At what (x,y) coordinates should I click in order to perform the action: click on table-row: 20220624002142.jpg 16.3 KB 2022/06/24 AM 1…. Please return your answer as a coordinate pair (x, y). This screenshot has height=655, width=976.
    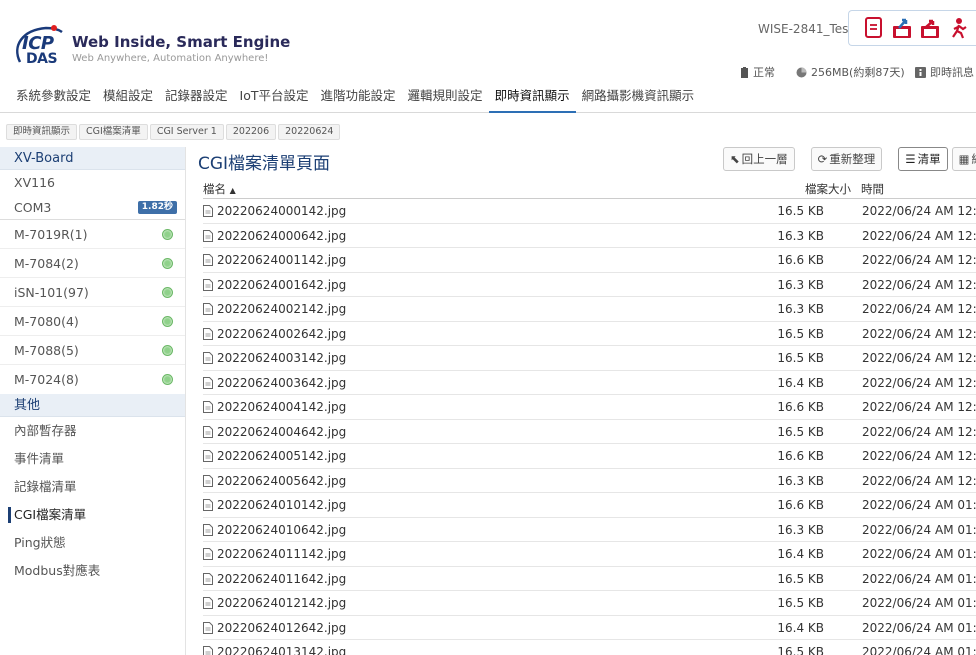
    Looking at the image, I should click on (589, 309).